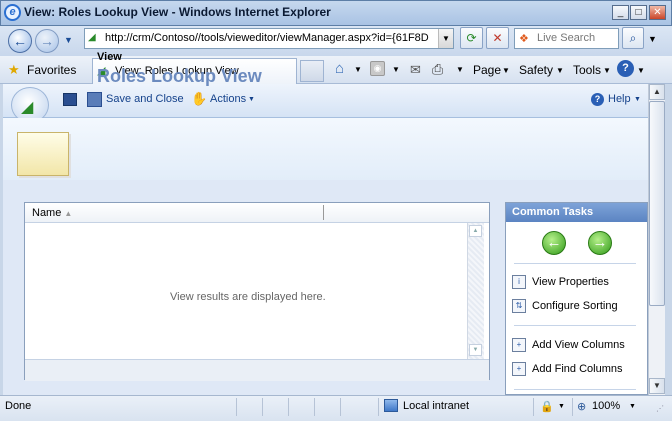 The image size is (672, 421). What do you see at coordinates (228, 99) in the screenshot?
I see `actions-menu: Actions` at bounding box center [228, 99].